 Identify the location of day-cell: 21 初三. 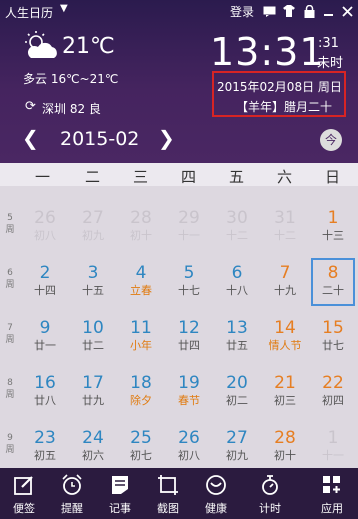
(285, 392).